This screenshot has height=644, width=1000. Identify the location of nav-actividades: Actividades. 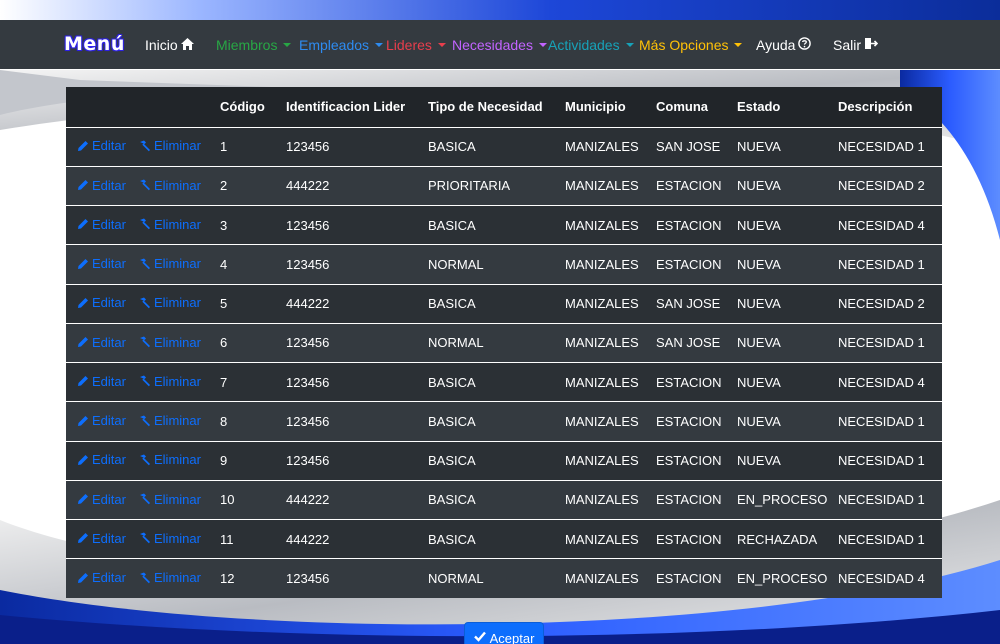
(591, 45).